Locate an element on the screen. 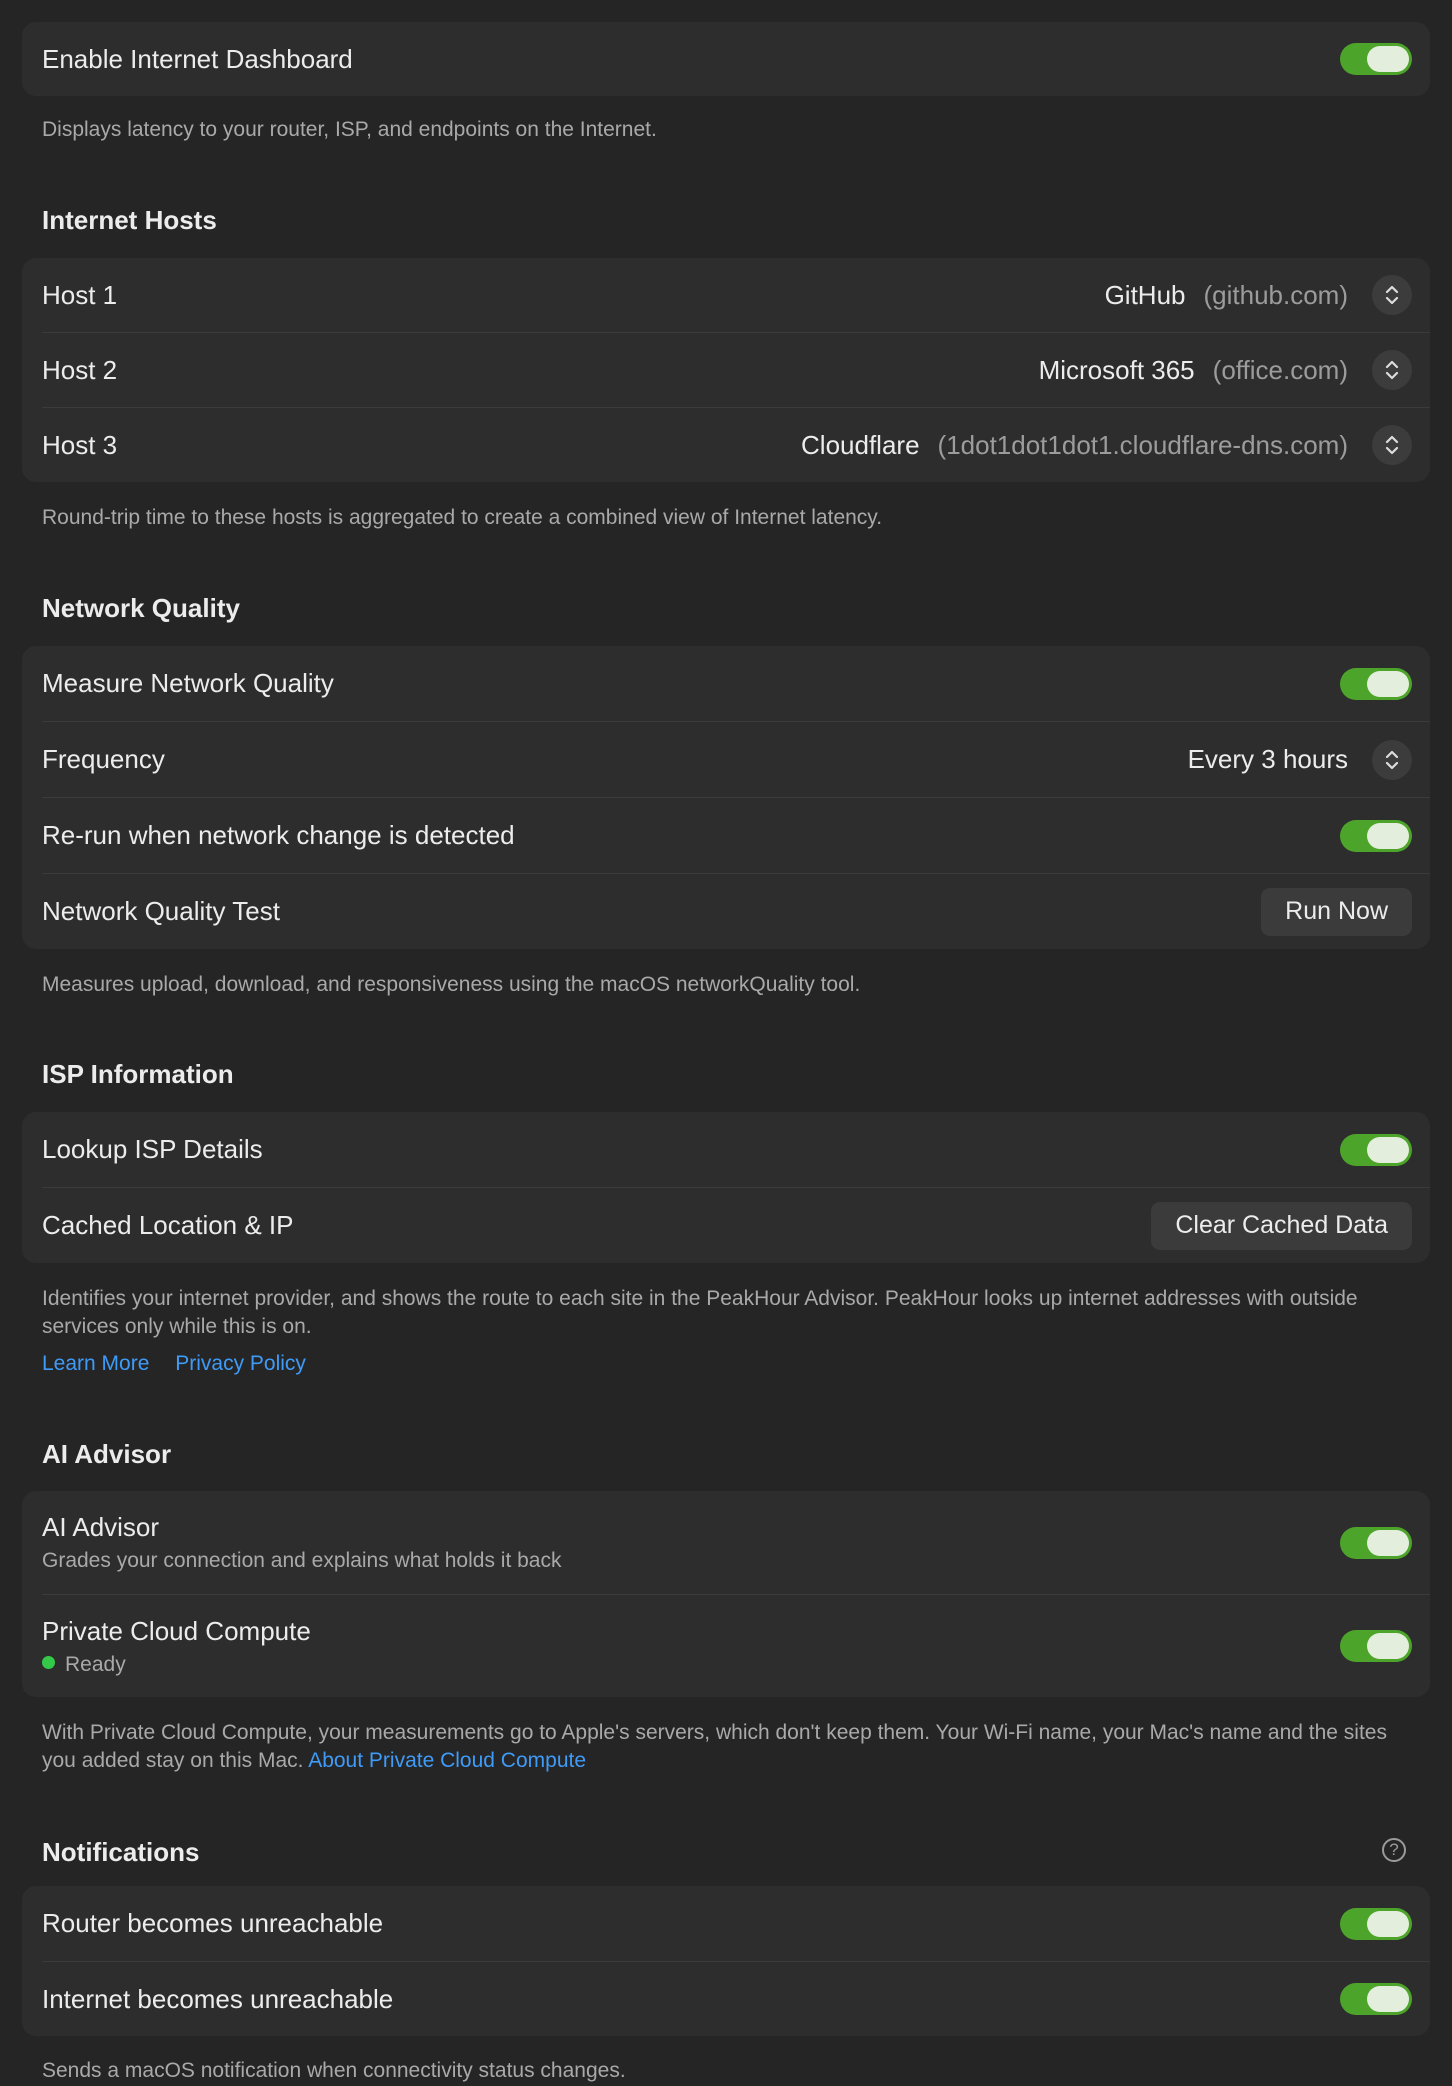 Image resolution: width=1452 pixels, height=2086 pixels. clear-cached-data-button: Clear Cached Data is located at coordinates (1281, 1225).